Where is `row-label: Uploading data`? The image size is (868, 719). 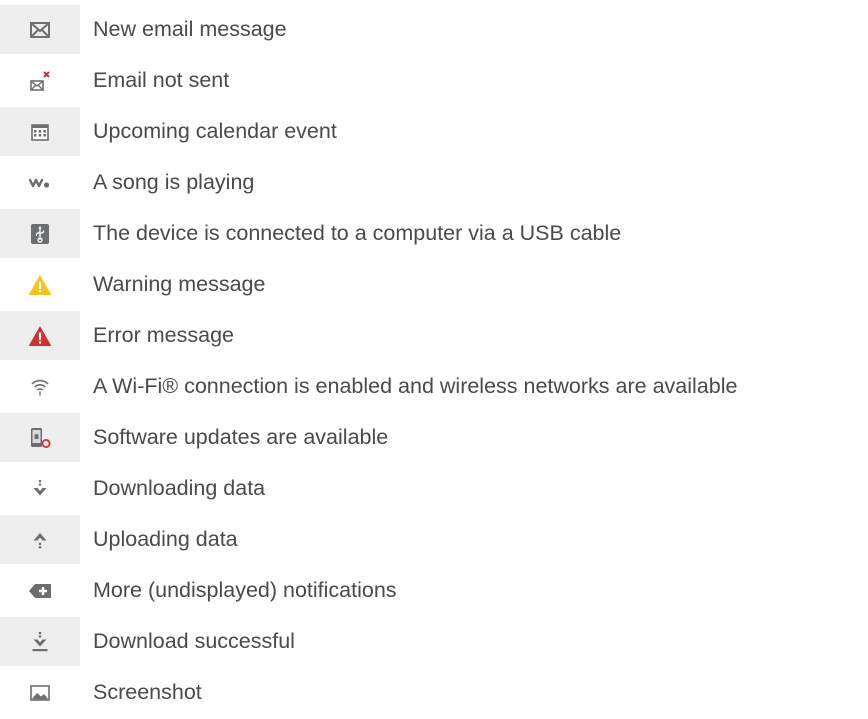 row-label: Uploading data is located at coordinates (165, 539).